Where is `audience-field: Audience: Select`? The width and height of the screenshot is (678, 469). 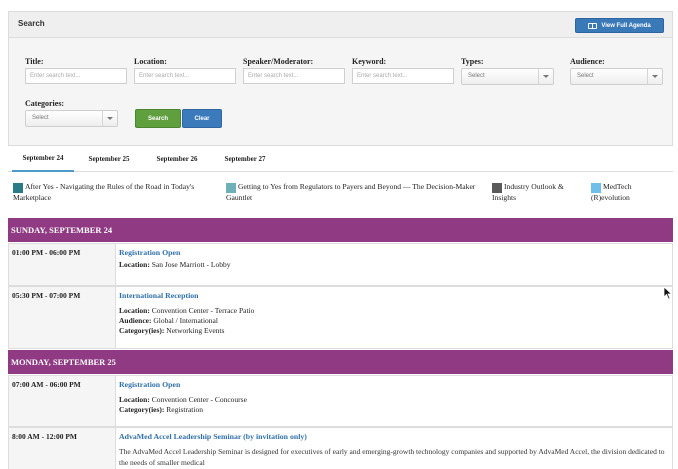 audience-field: Audience: Select is located at coordinates (616, 71).